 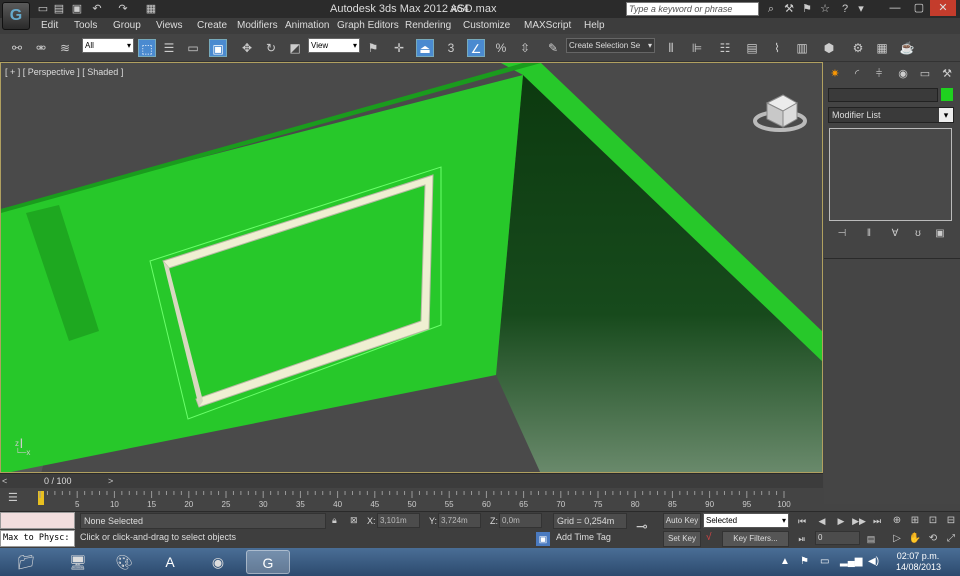 I want to click on y-coordinate-field: 3,724m, so click(x=459, y=520).